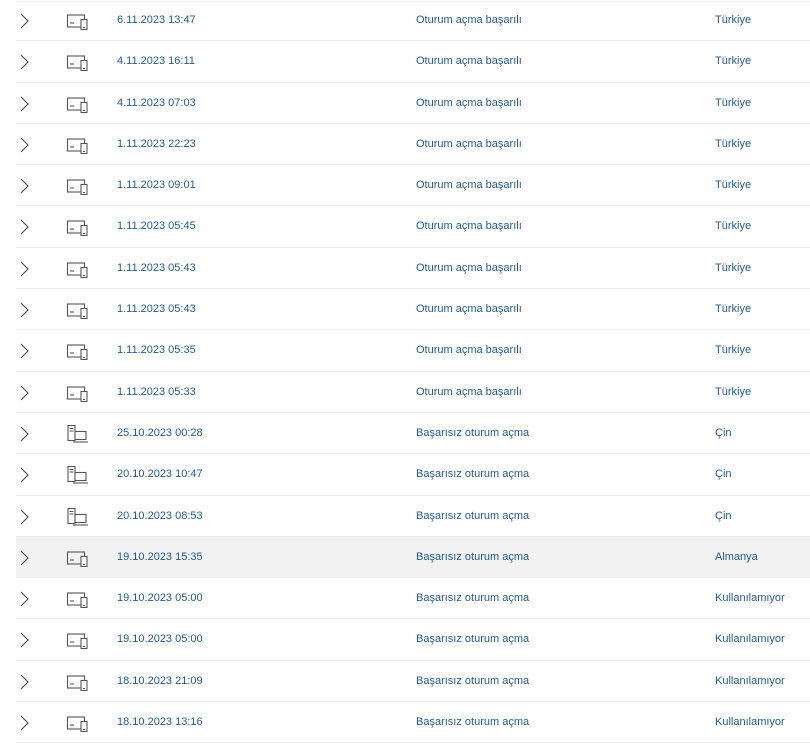 Image resolution: width=810 pixels, height=743 pixels. What do you see at coordinates (156, 20) in the screenshot?
I see `activity-date: 6.11.2023 13:47` at bounding box center [156, 20].